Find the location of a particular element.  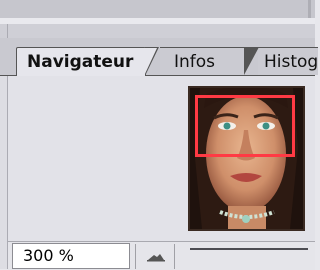

window-edge is located at coordinates (309, 9).